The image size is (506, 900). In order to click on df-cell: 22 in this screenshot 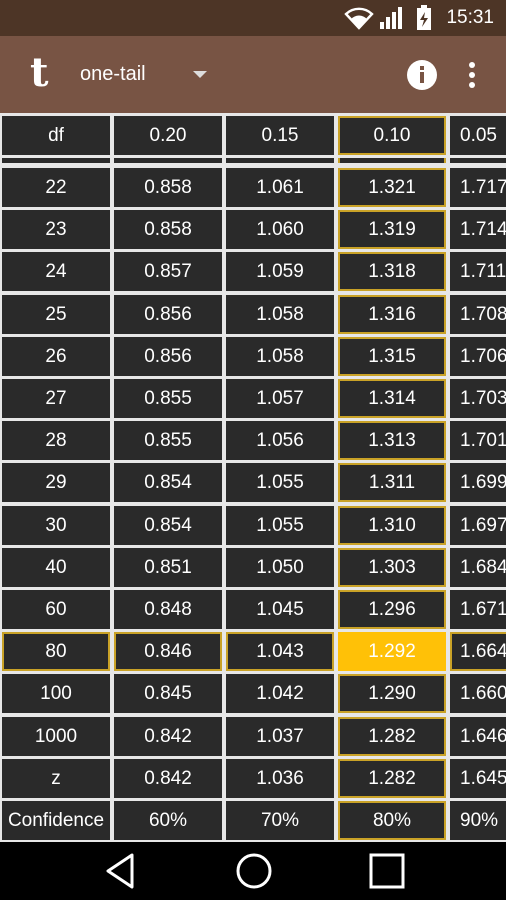, I will do `click(56, 187)`.